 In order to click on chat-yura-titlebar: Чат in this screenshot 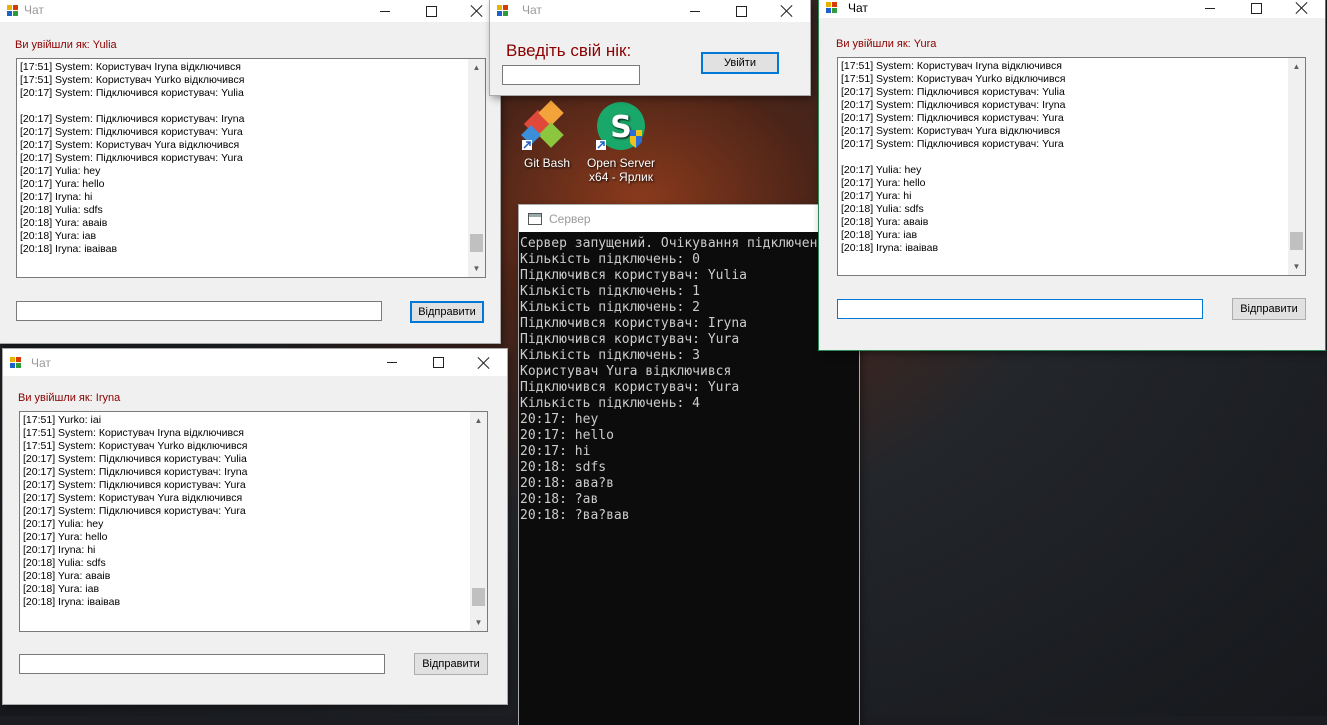, I will do `click(1072, 9)`.